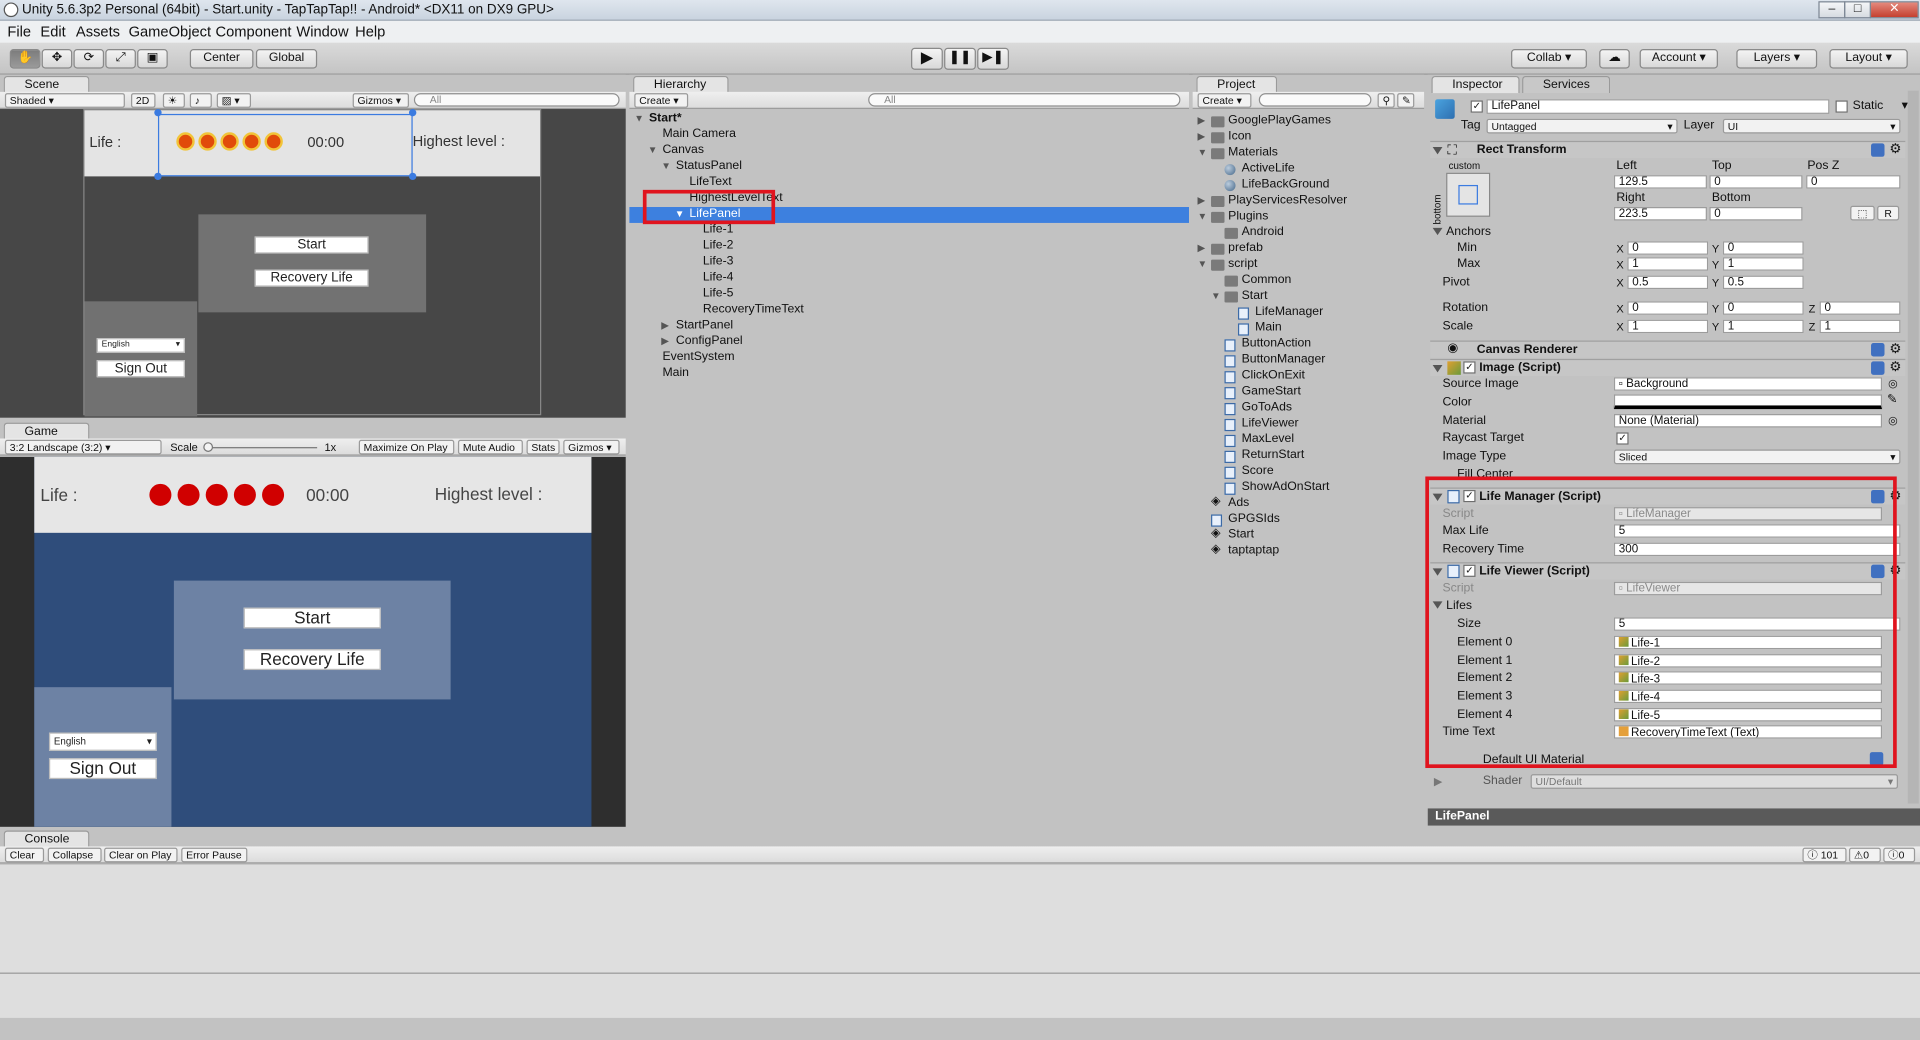 The width and height of the screenshot is (1920, 1040). Describe the element at coordinates (1308, 520) in the screenshot. I see `project-item: GPGSIds` at that location.